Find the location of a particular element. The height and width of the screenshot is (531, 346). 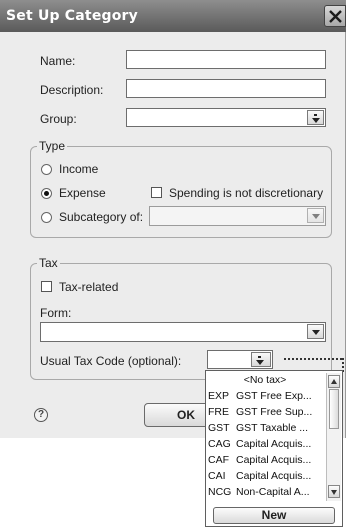

help-button: ? is located at coordinates (41, 415).